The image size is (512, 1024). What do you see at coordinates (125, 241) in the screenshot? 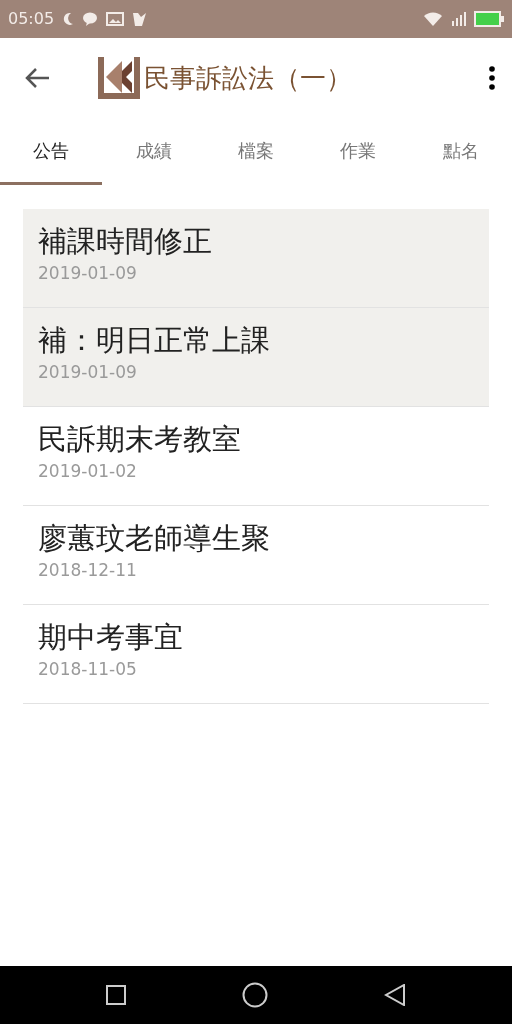
I see `announcement-title: 補課時間修正` at bounding box center [125, 241].